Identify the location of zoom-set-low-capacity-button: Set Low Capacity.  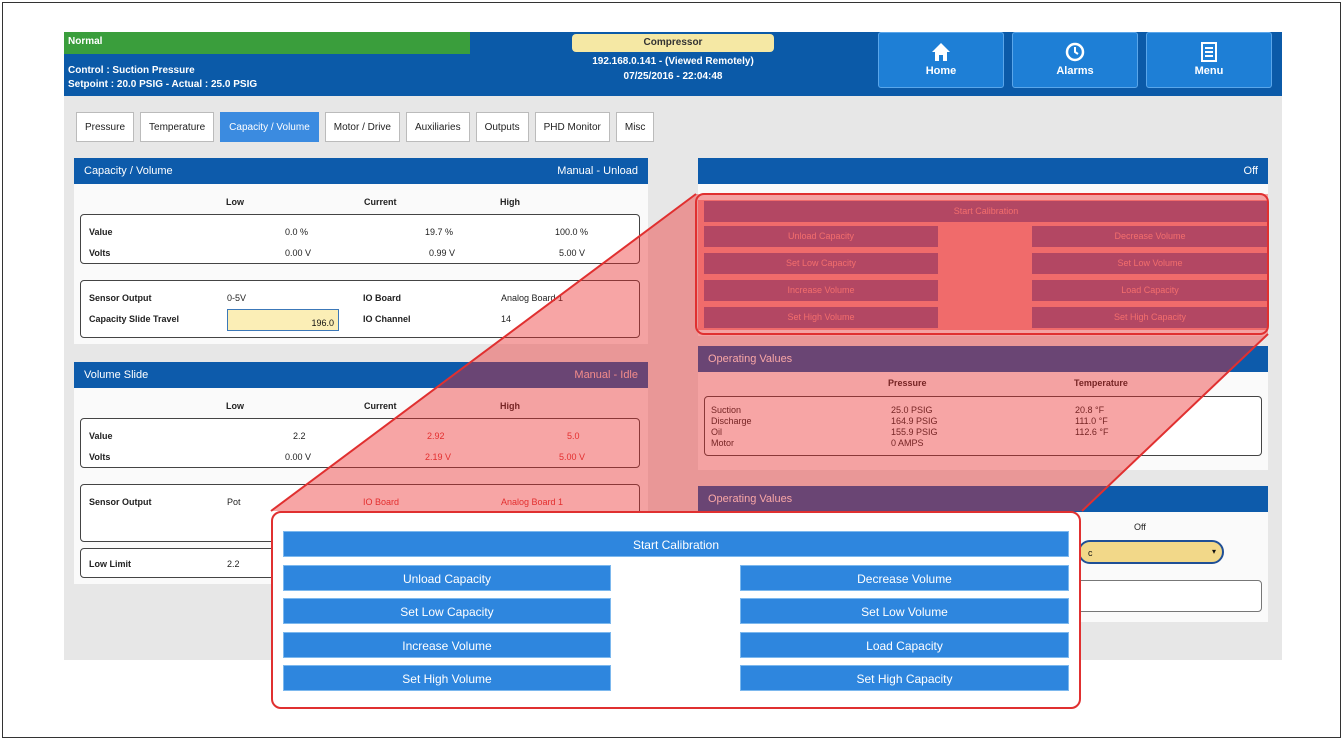
(447, 611).